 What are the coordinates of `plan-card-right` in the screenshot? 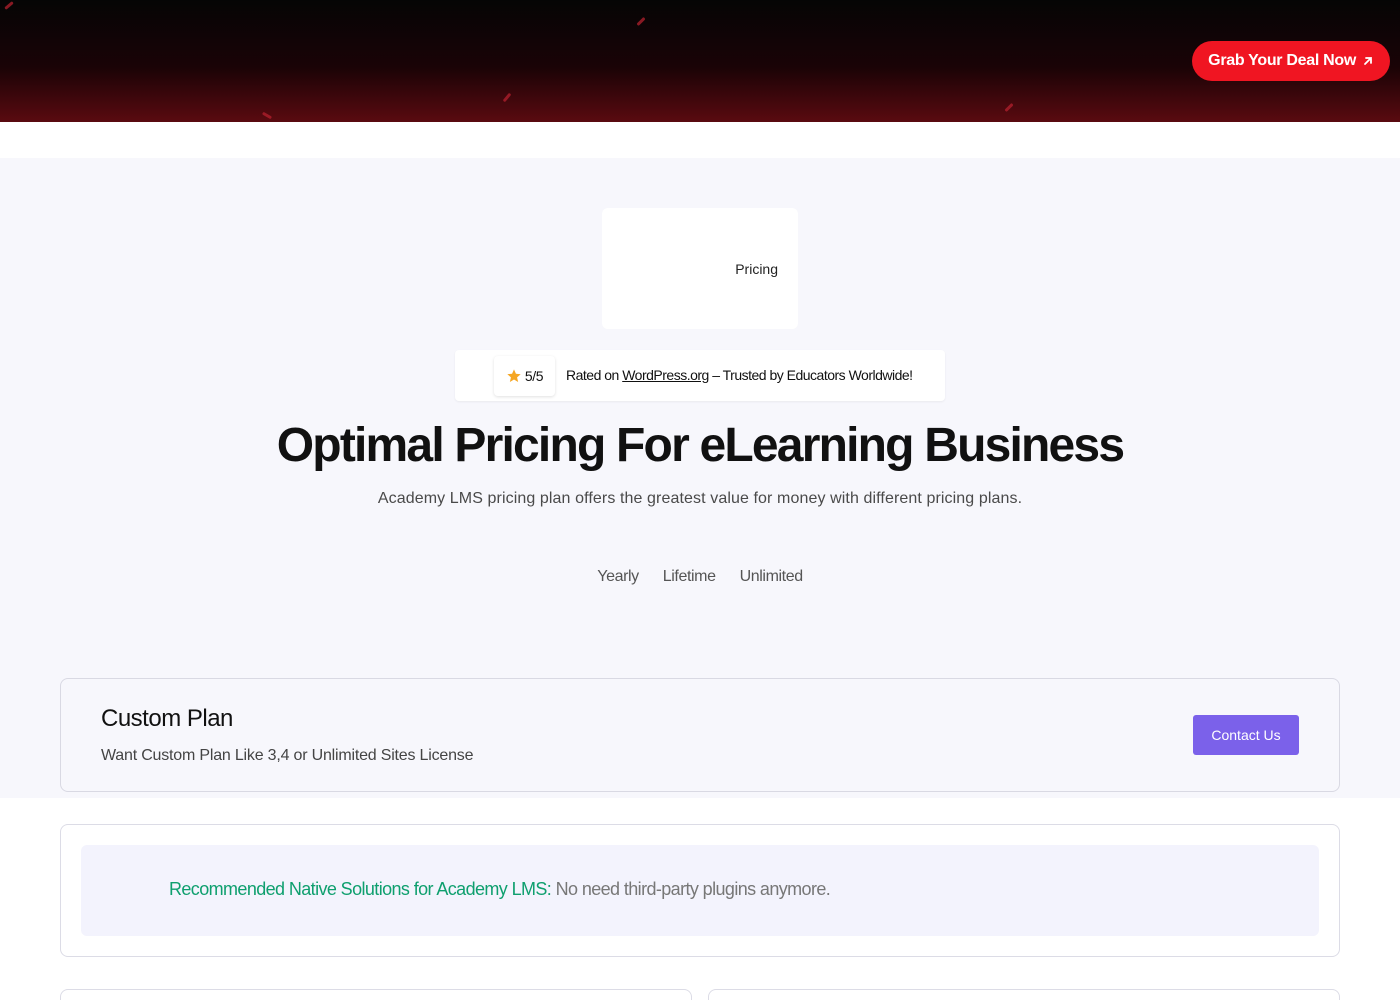 It's located at (1024, 994).